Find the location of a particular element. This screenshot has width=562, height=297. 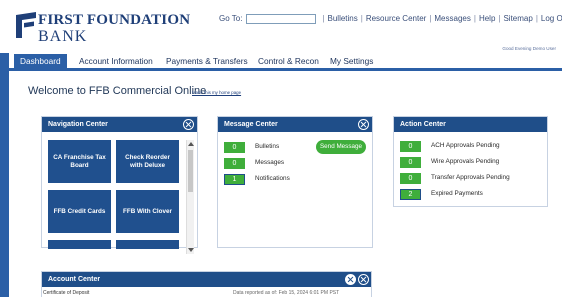

list-item: 2 Expired Payments is located at coordinates (470, 194).